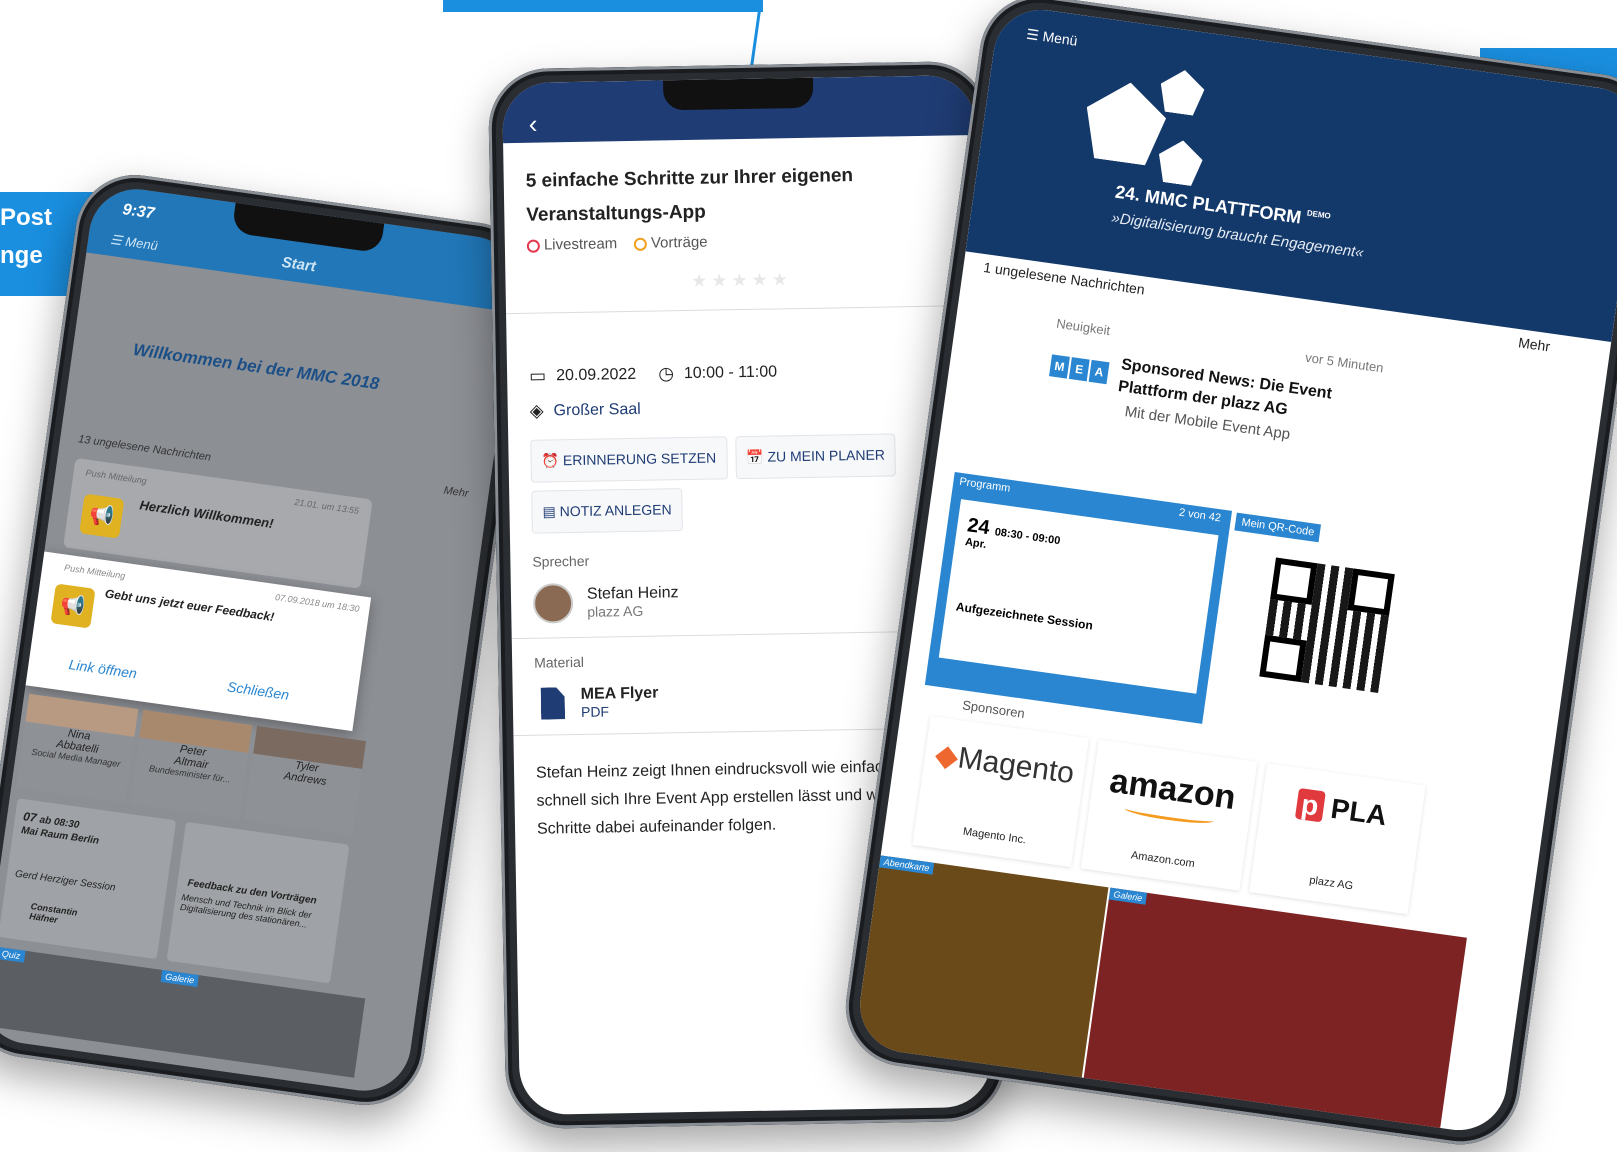 This screenshot has width=1617, height=1152. Describe the element at coordinates (537, 375) in the screenshot. I see `calendar-icon: ▭` at that location.